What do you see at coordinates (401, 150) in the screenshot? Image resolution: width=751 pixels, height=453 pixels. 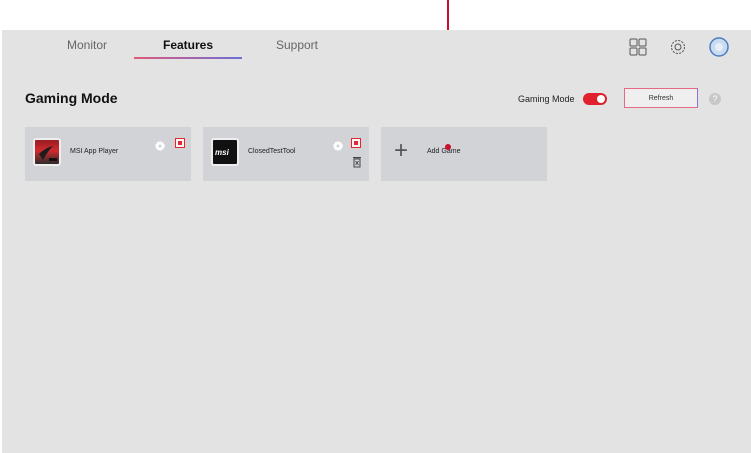 I see `plus-icon: +` at bounding box center [401, 150].